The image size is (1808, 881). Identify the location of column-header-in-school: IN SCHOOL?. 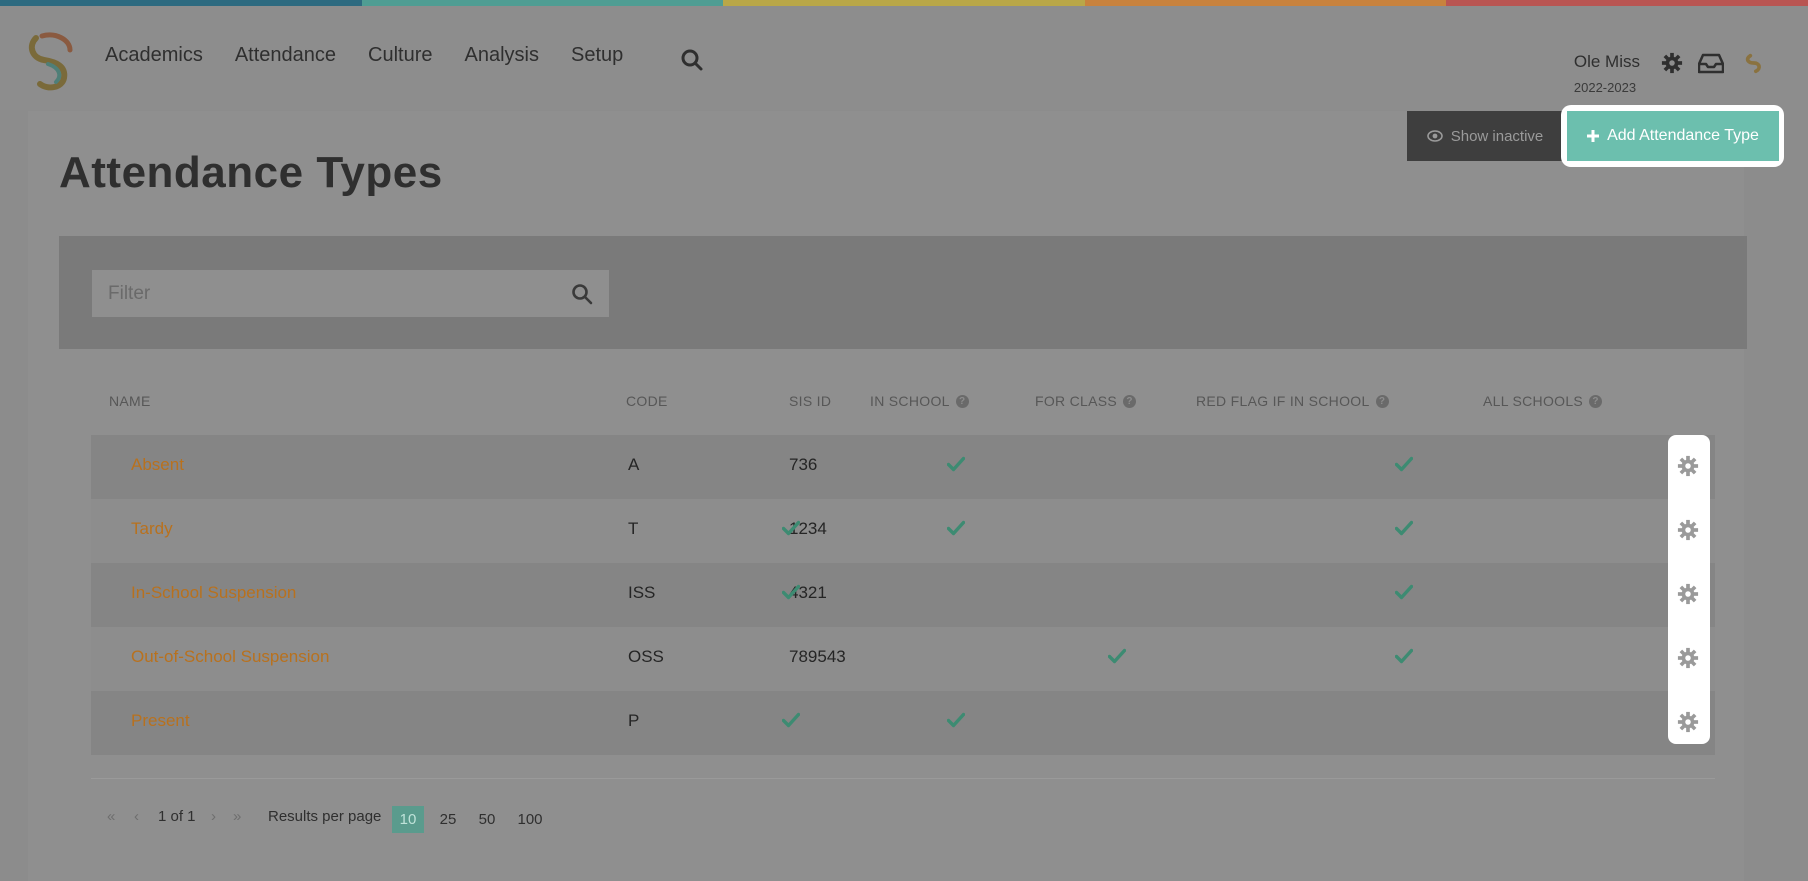
(919, 401).